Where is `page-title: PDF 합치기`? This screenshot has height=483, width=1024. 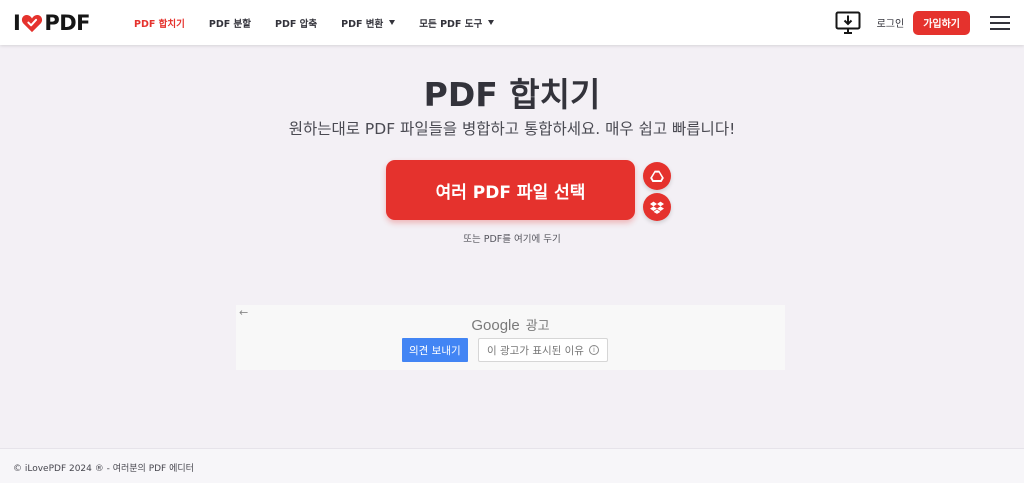
page-title: PDF 합치기 is located at coordinates (512, 94).